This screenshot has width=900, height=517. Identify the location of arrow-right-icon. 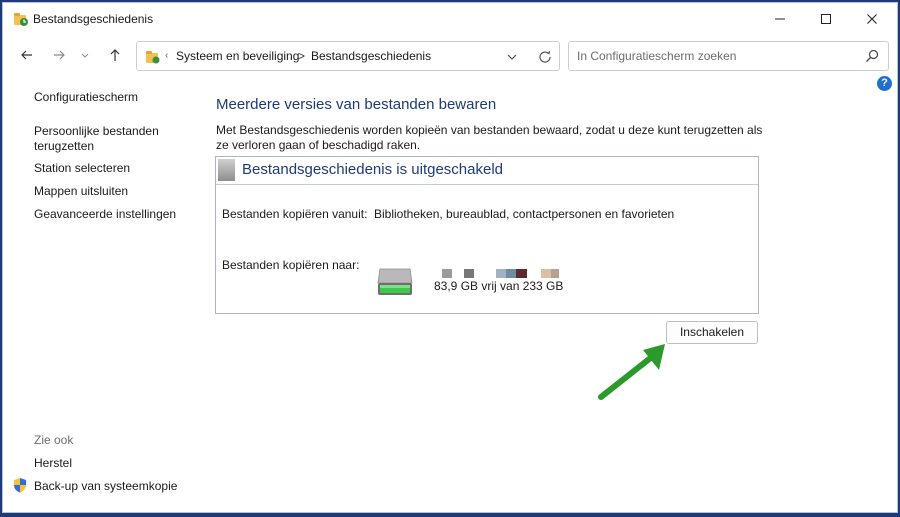
(59, 55).